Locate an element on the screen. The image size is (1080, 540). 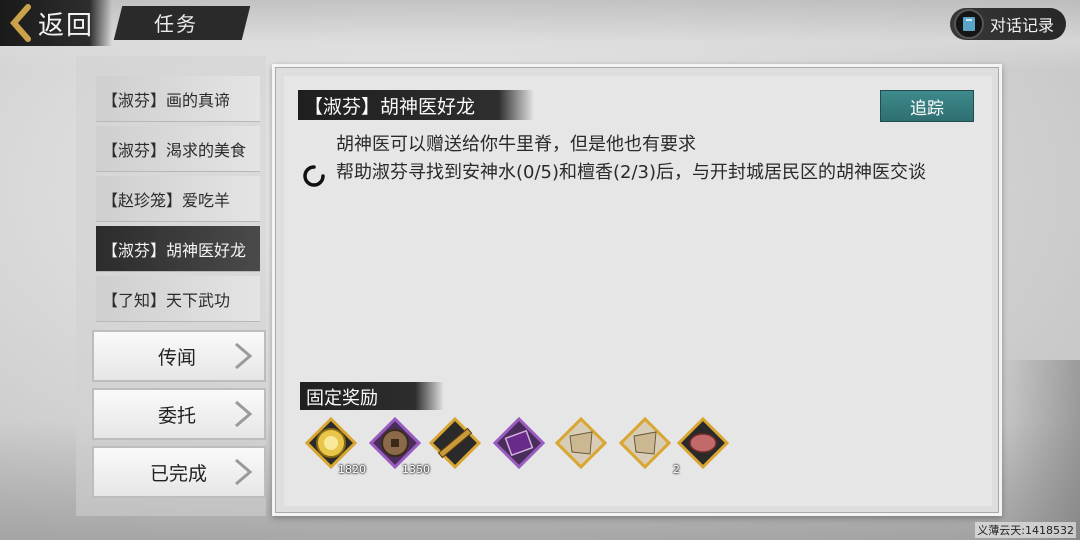
category-label: 委托 is located at coordinates (177, 415).